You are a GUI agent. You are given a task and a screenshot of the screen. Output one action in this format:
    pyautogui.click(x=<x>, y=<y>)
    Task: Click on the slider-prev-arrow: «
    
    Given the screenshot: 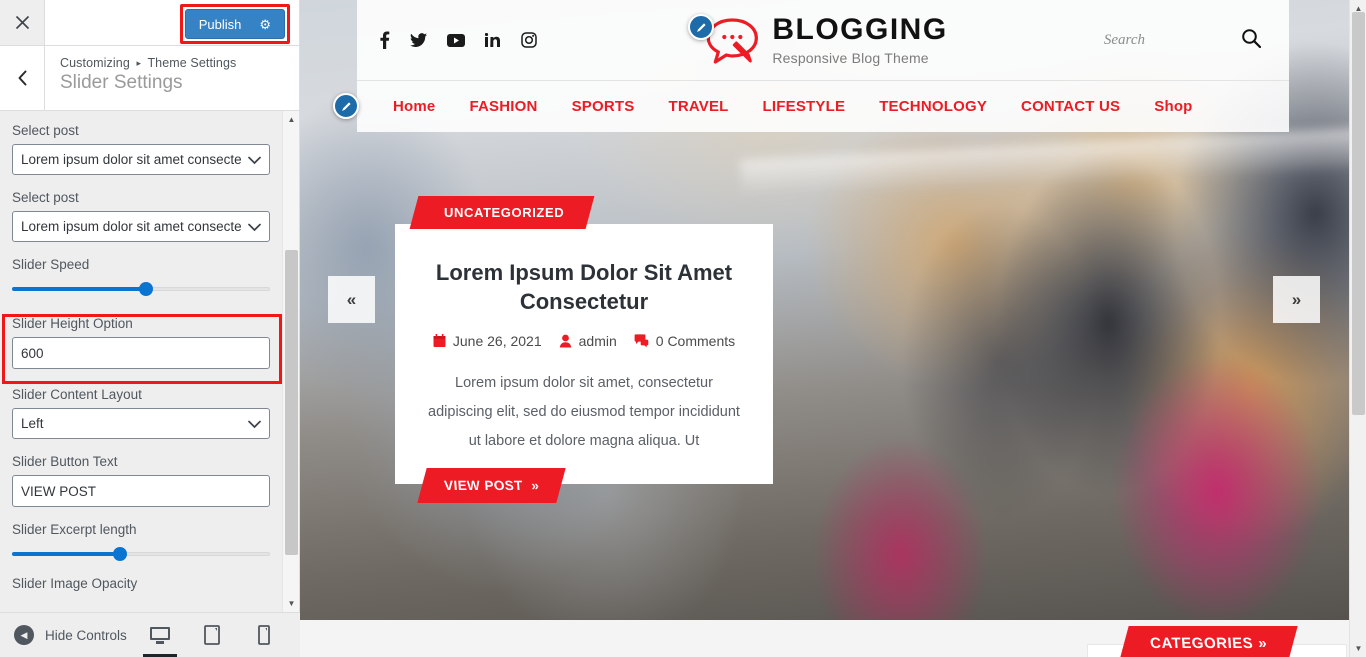 What is the action you would take?
    pyautogui.click(x=351, y=299)
    